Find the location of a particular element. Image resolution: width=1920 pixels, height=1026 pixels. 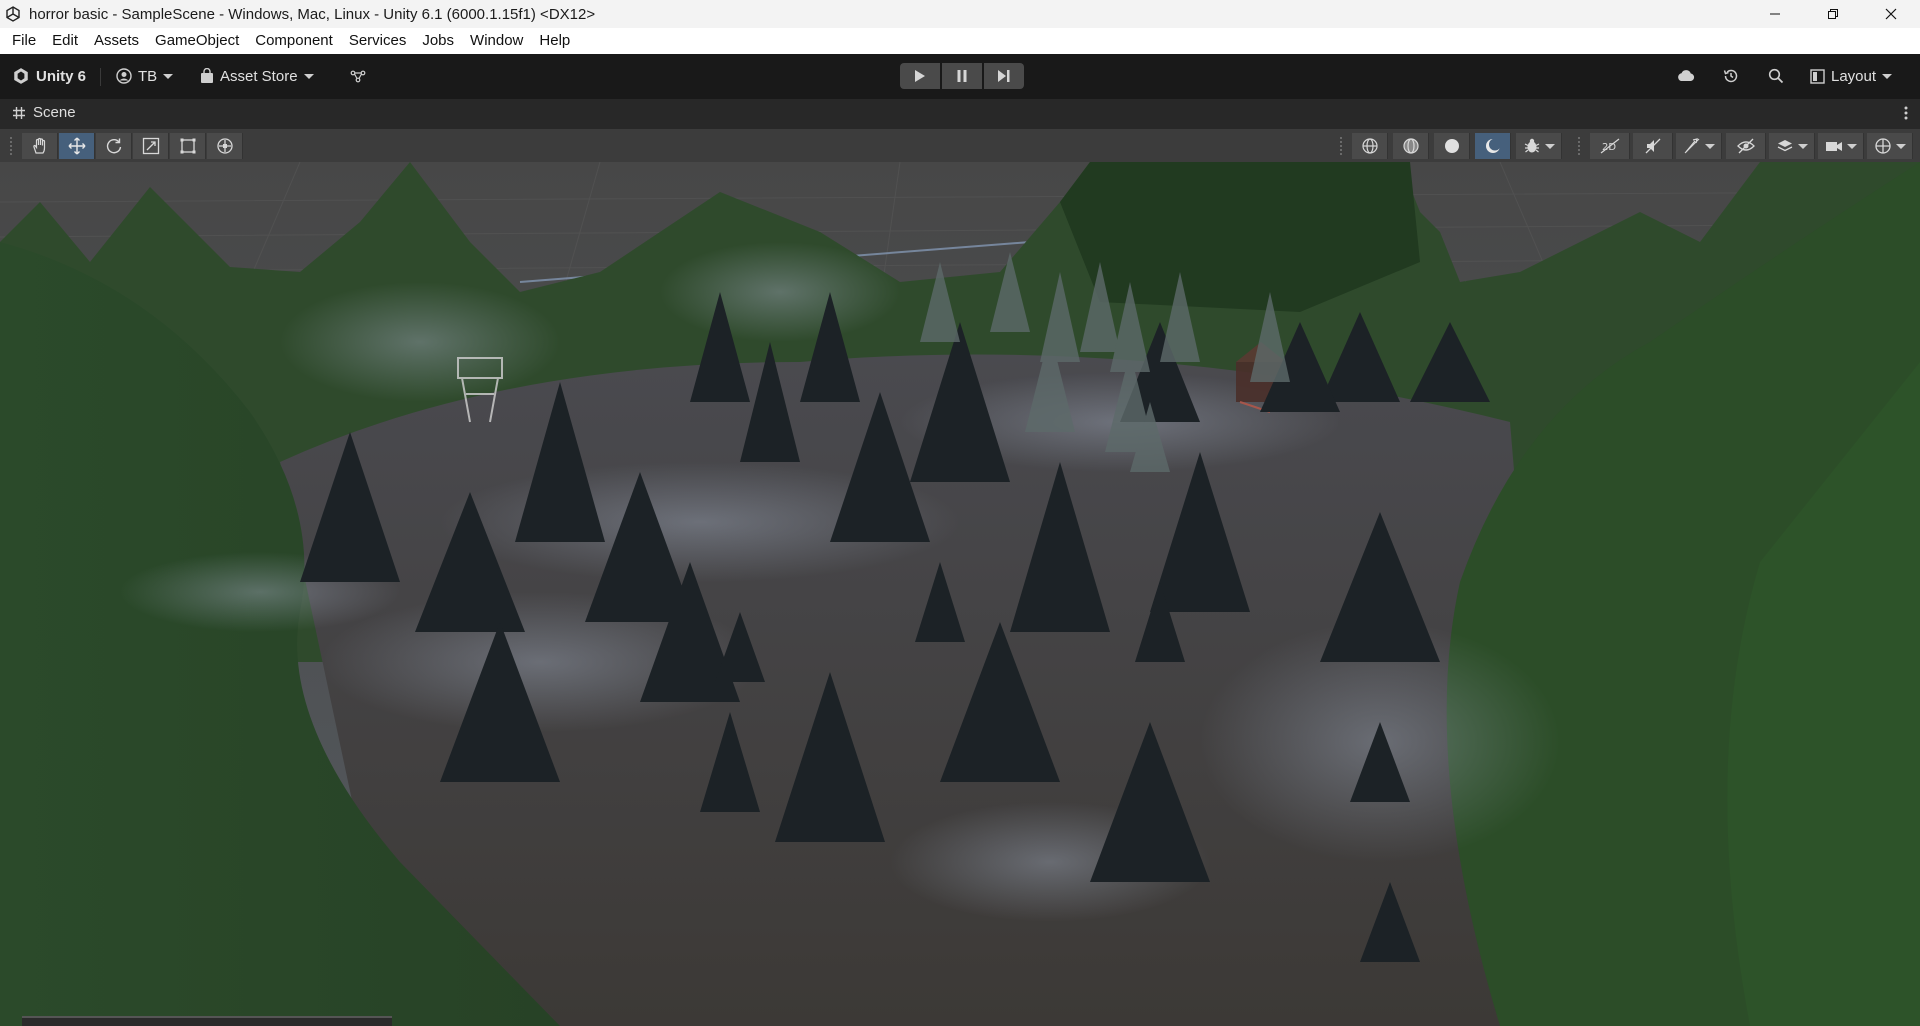

asset-store-label: Asset Store is located at coordinates (259, 76).